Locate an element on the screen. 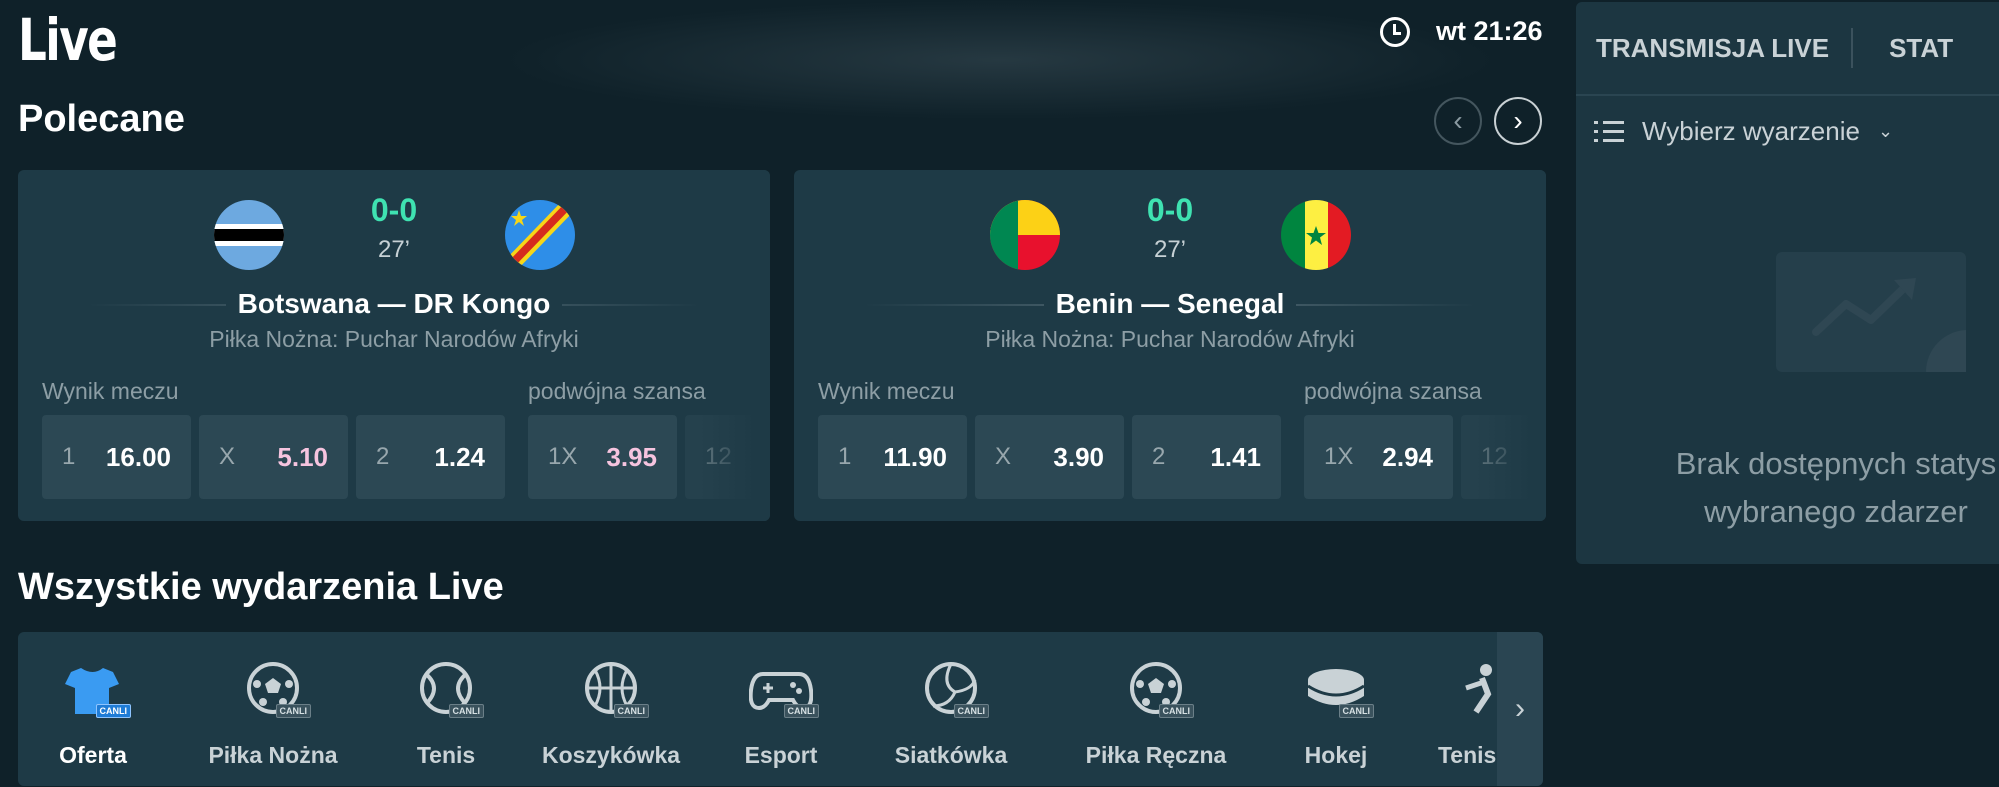 This screenshot has height=787, width=1999. tab-live-stream: TRANSMISJA LIVE is located at coordinates (1712, 48).